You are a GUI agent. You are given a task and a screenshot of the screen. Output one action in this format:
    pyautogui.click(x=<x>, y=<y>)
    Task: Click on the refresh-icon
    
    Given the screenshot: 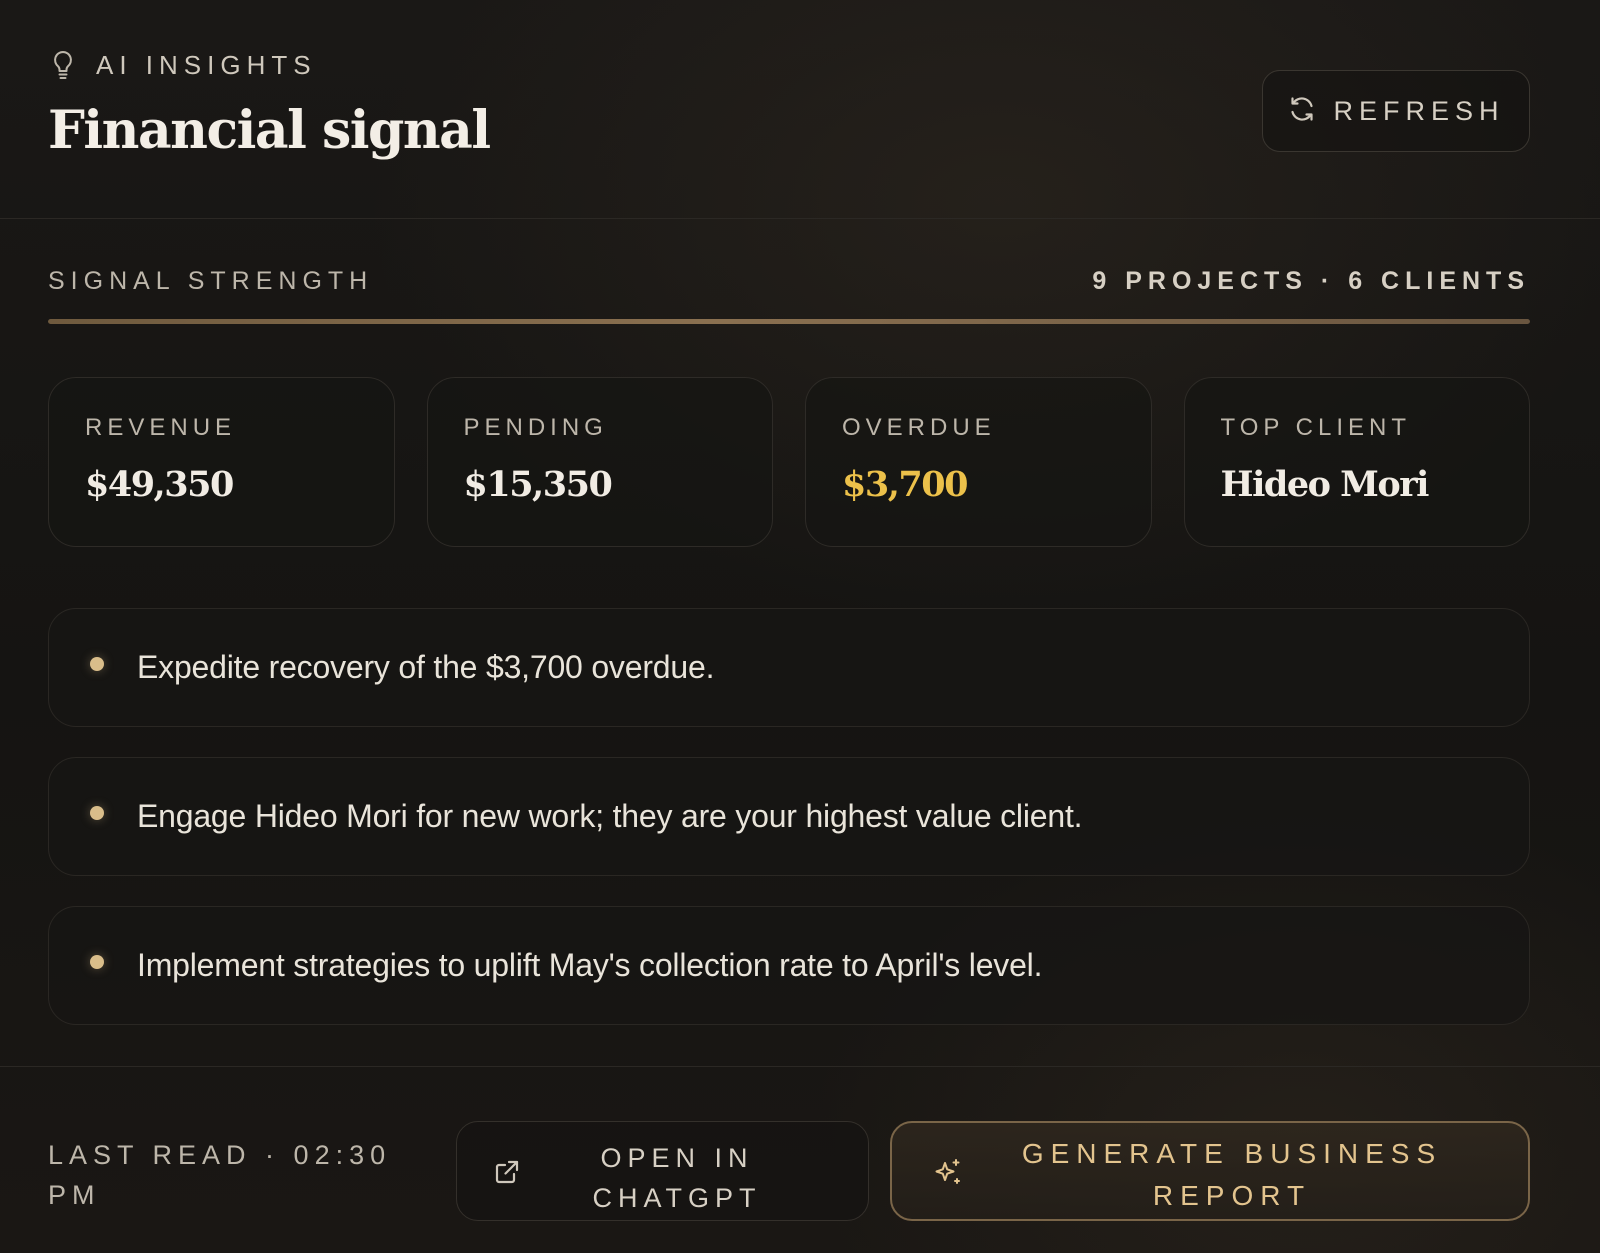 What is the action you would take?
    pyautogui.click(x=1302, y=111)
    